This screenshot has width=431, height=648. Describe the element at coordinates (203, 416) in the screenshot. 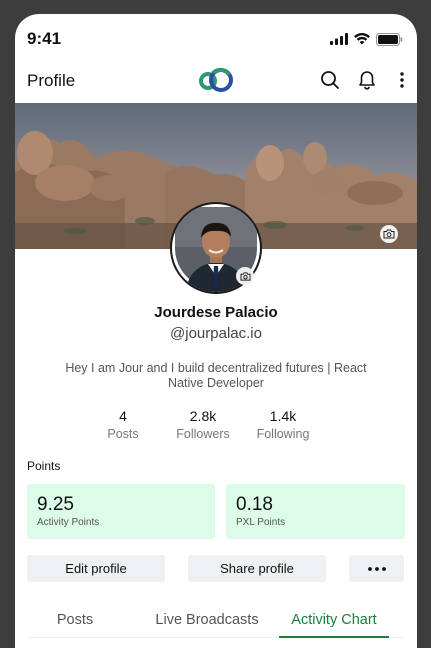

I see `stat-value: 2.8k` at that location.